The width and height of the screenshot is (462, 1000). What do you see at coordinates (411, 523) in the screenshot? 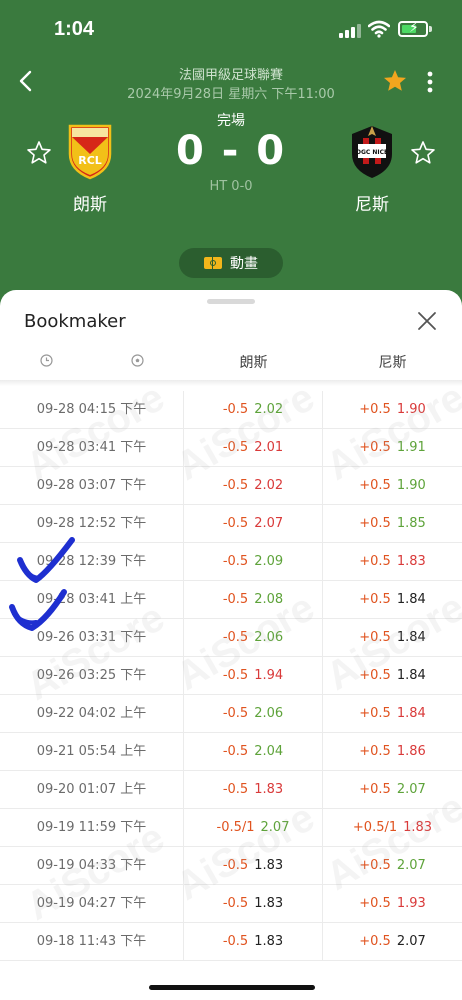
I see `away-odds-value: 1.85` at bounding box center [411, 523].